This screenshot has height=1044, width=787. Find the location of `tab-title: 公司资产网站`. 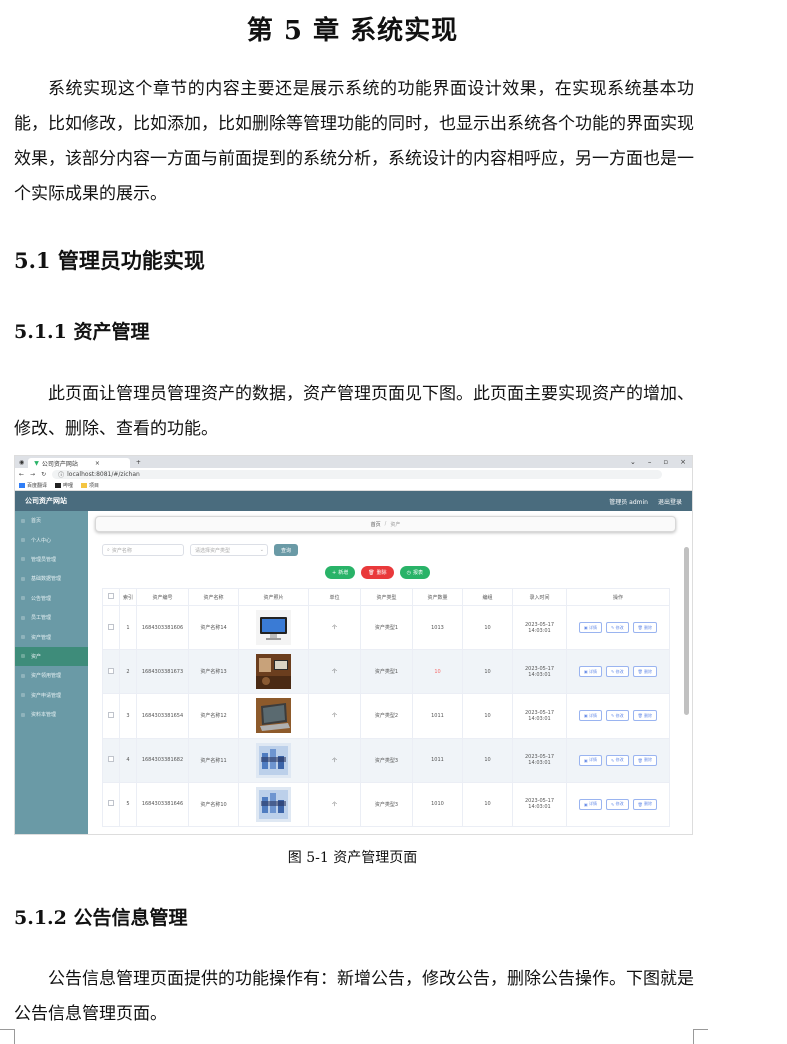

tab-title: 公司资产网站 is located at coordinates (59, 464).